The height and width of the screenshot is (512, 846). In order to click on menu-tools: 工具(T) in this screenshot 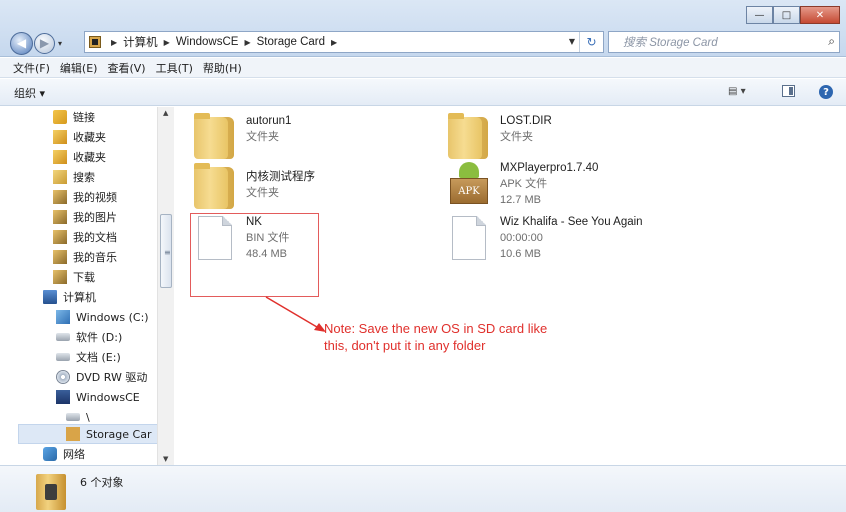, I will do `click(174, 68)`.